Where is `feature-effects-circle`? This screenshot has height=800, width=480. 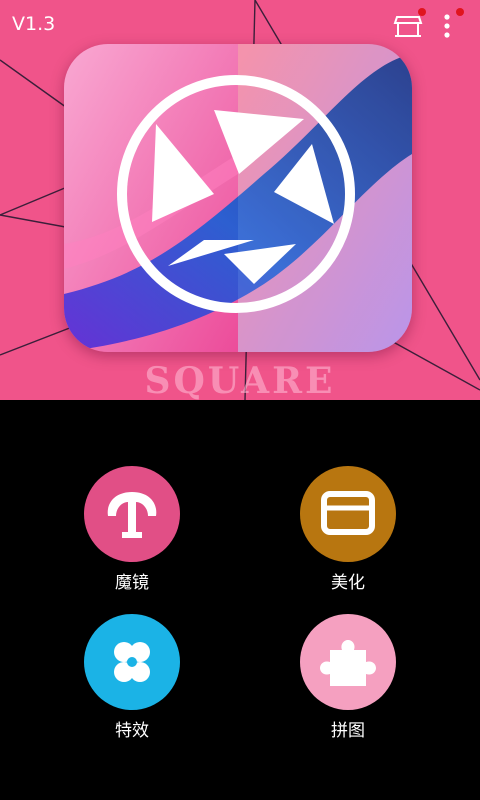
feature-effects-circle is located at coordinates (132, 662).